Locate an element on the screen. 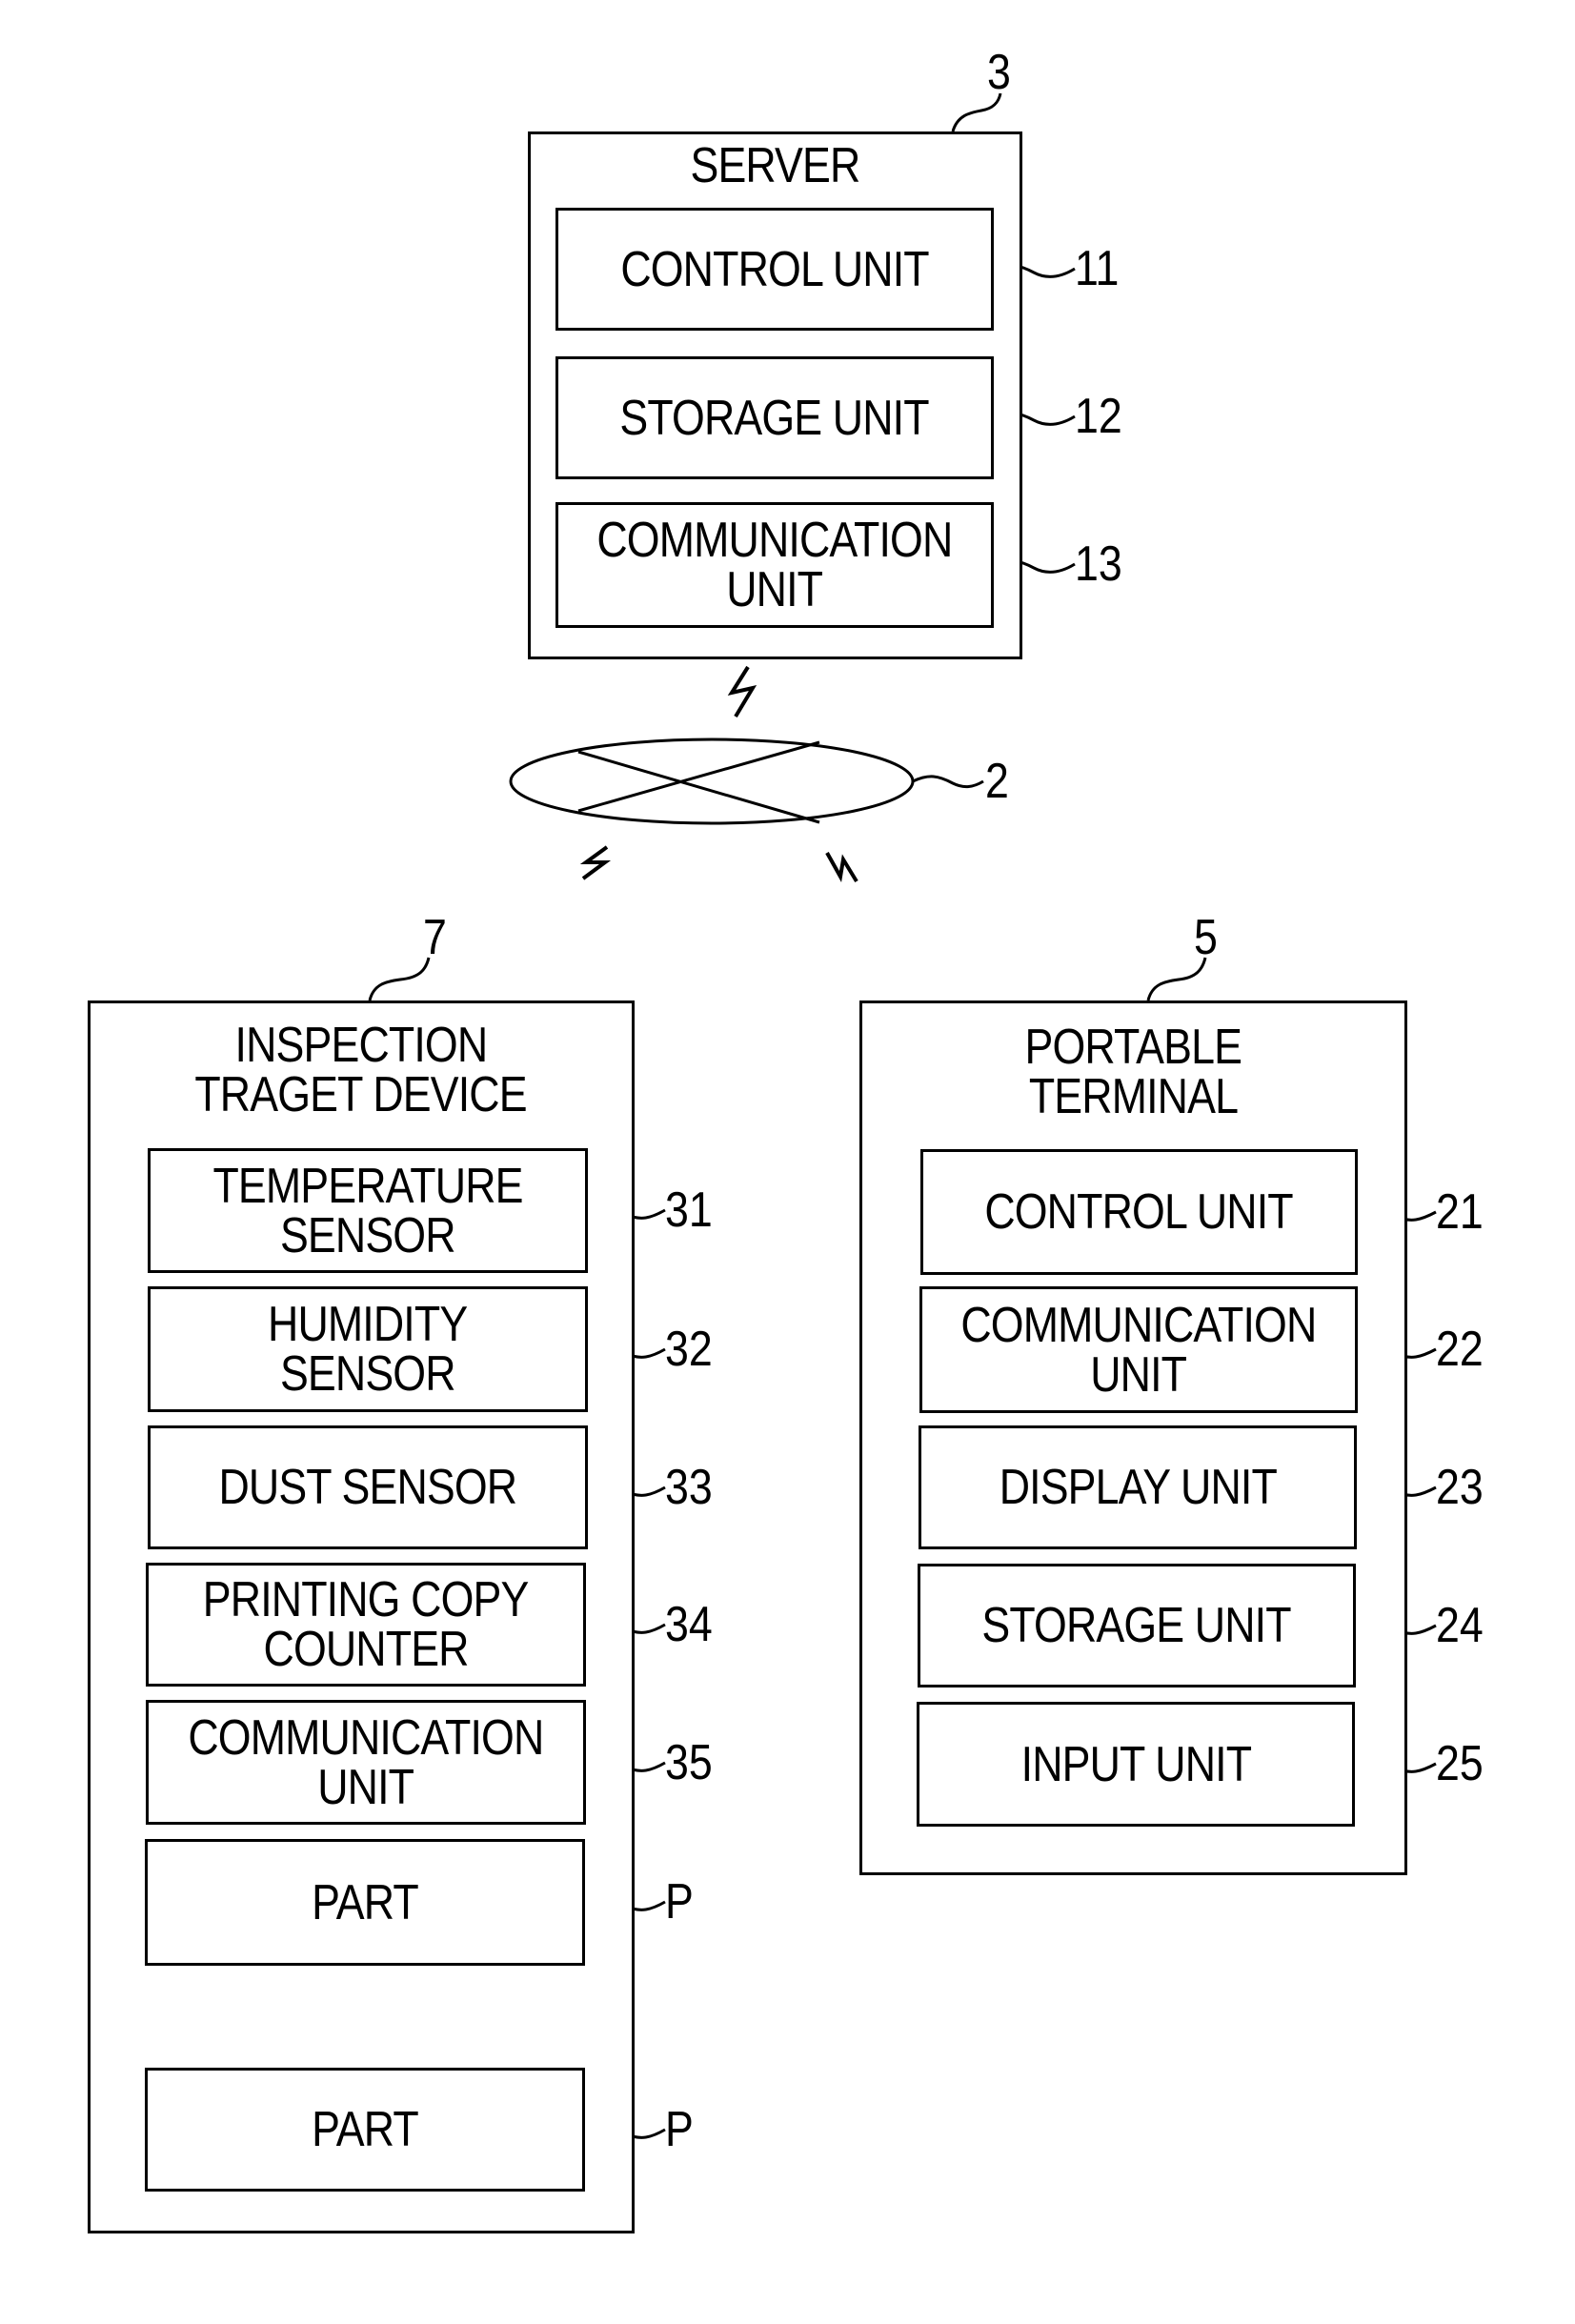 The height and width of the screenshot is (2324, 1575). portable-terminal-title: PORTABLE TERMINAL is located at coordinates (1133, 1072).